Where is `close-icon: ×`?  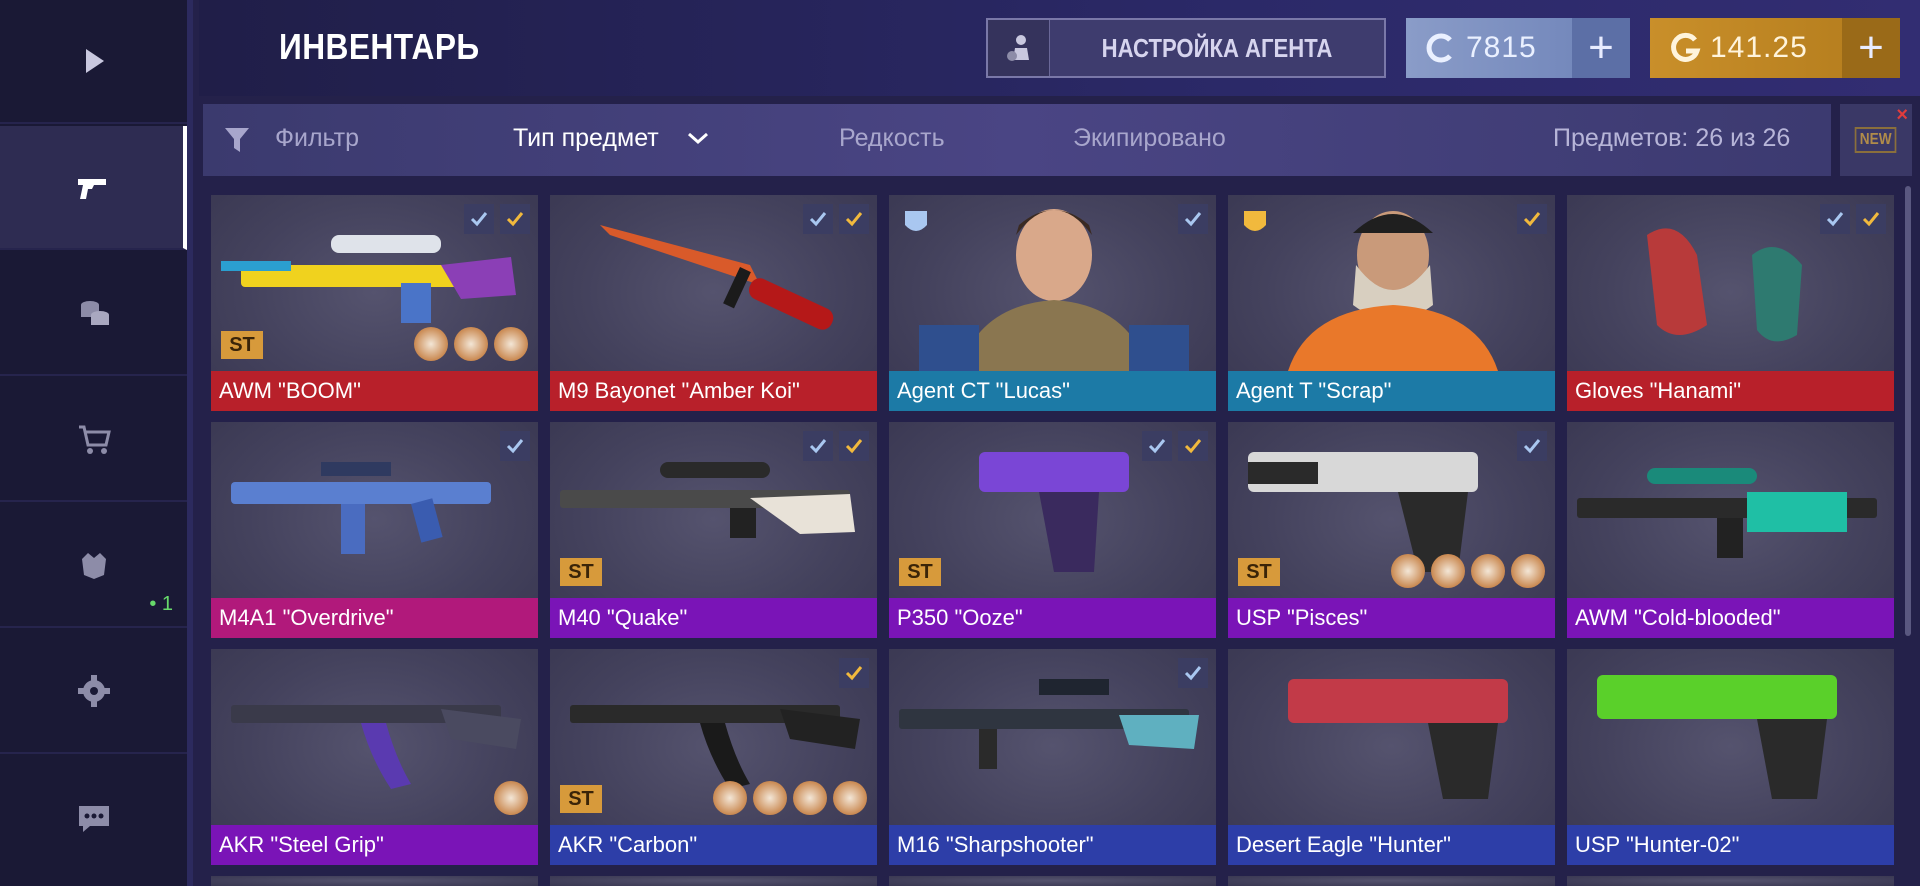
close-icon: × is located at coordinates (1902, 115).